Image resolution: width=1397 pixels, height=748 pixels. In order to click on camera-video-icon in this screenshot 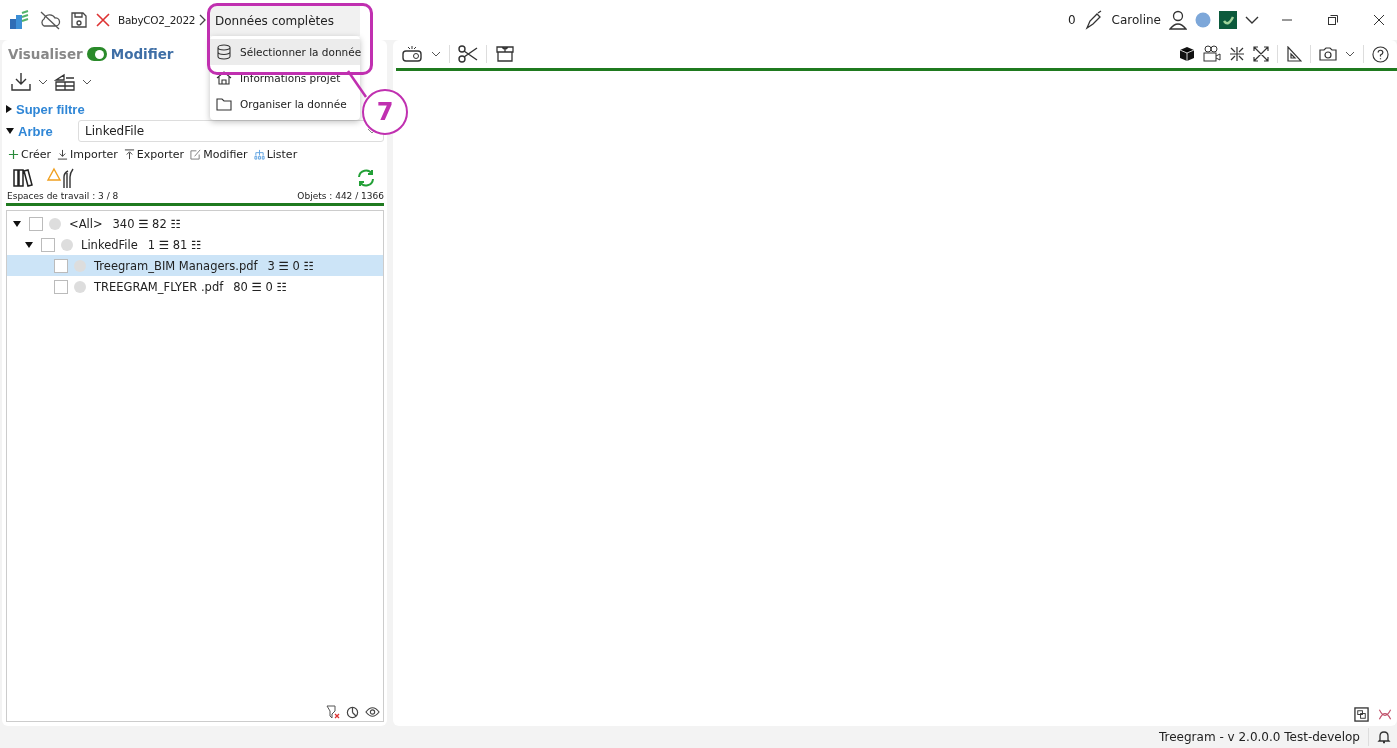, I will do `click(1212, 54)`.